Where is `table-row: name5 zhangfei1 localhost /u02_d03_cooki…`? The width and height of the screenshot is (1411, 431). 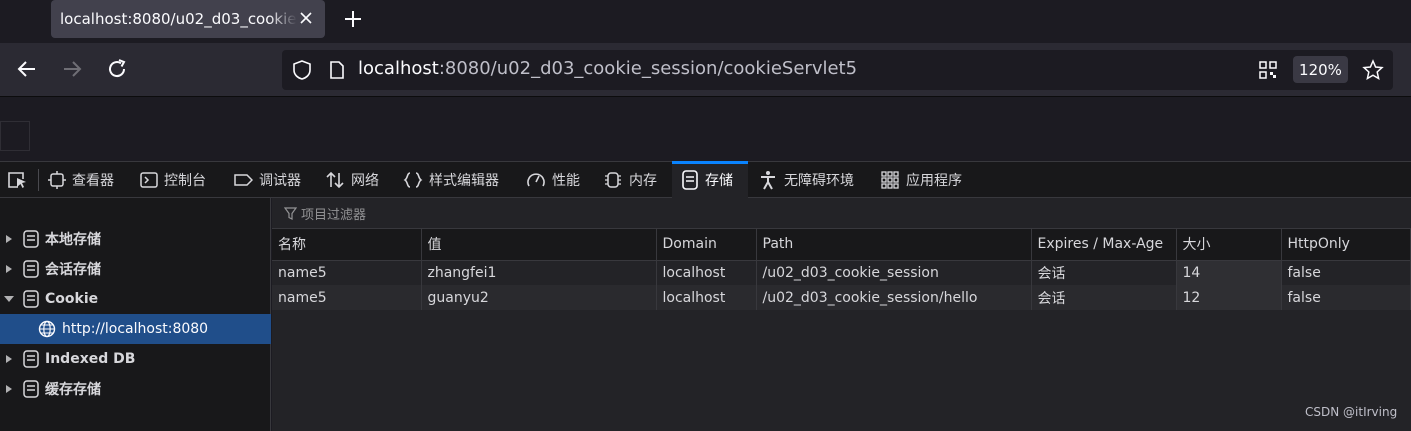 table-row: name5 zhangfei1 localhost /u02_d03_cooki… is located at coordinates (841, 272).